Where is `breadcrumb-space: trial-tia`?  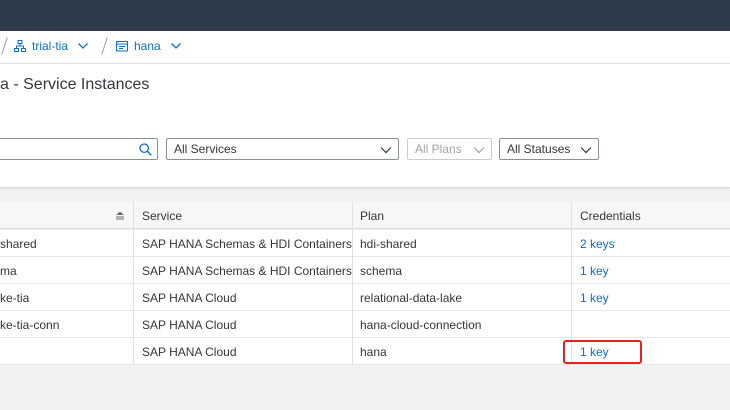 breadcrumb-space: trial-tia is located at coordinates (51, 46).